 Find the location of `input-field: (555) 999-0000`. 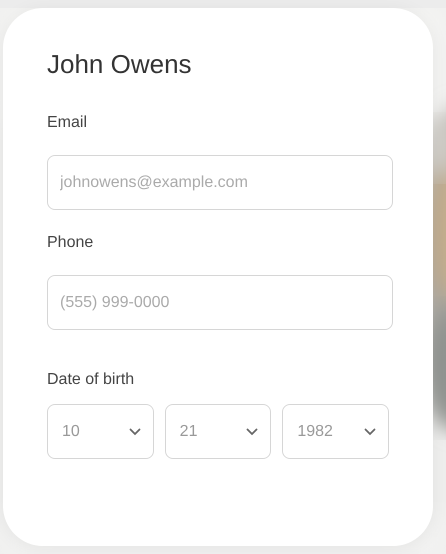

input-field: (555) 999-0000 is located at coordinates (220, 302).